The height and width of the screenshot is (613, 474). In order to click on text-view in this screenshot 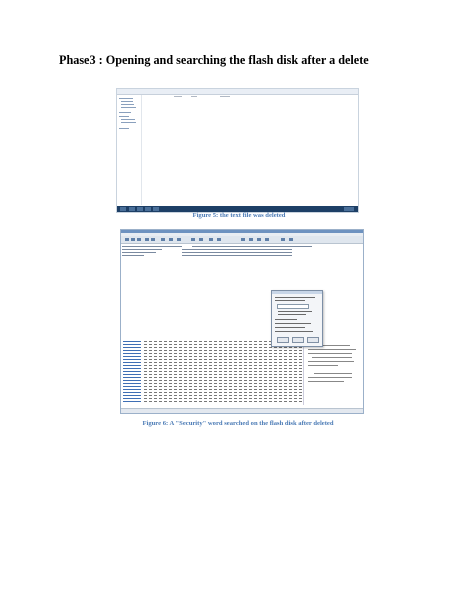, I will do `click(332, 372)`.